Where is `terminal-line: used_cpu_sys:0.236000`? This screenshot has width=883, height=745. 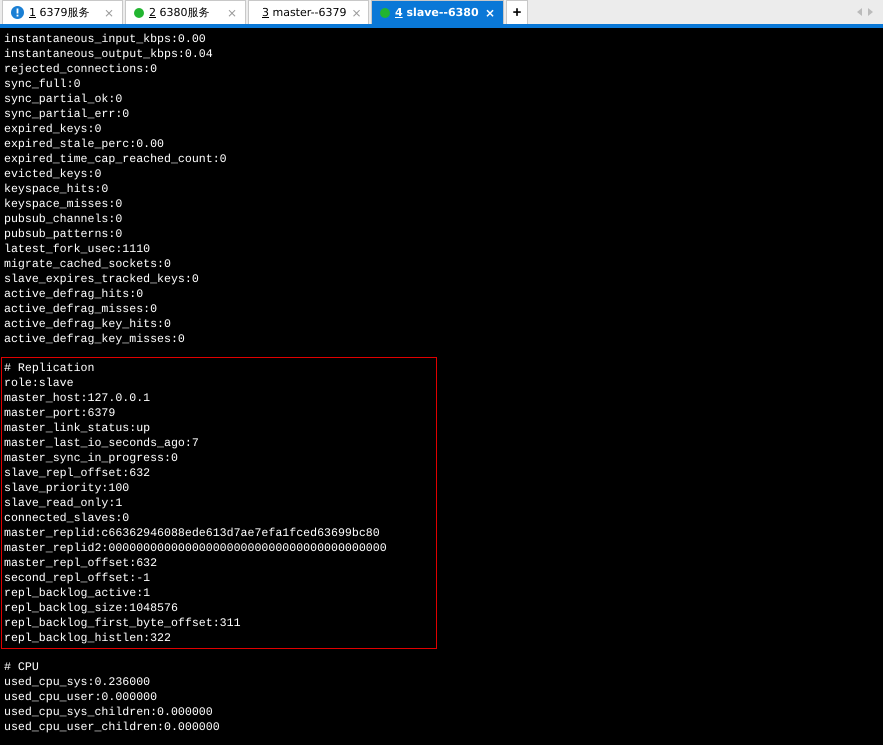
terminal-line: used_cpu_sys:0.236000 is located at coordinates (78, 682).